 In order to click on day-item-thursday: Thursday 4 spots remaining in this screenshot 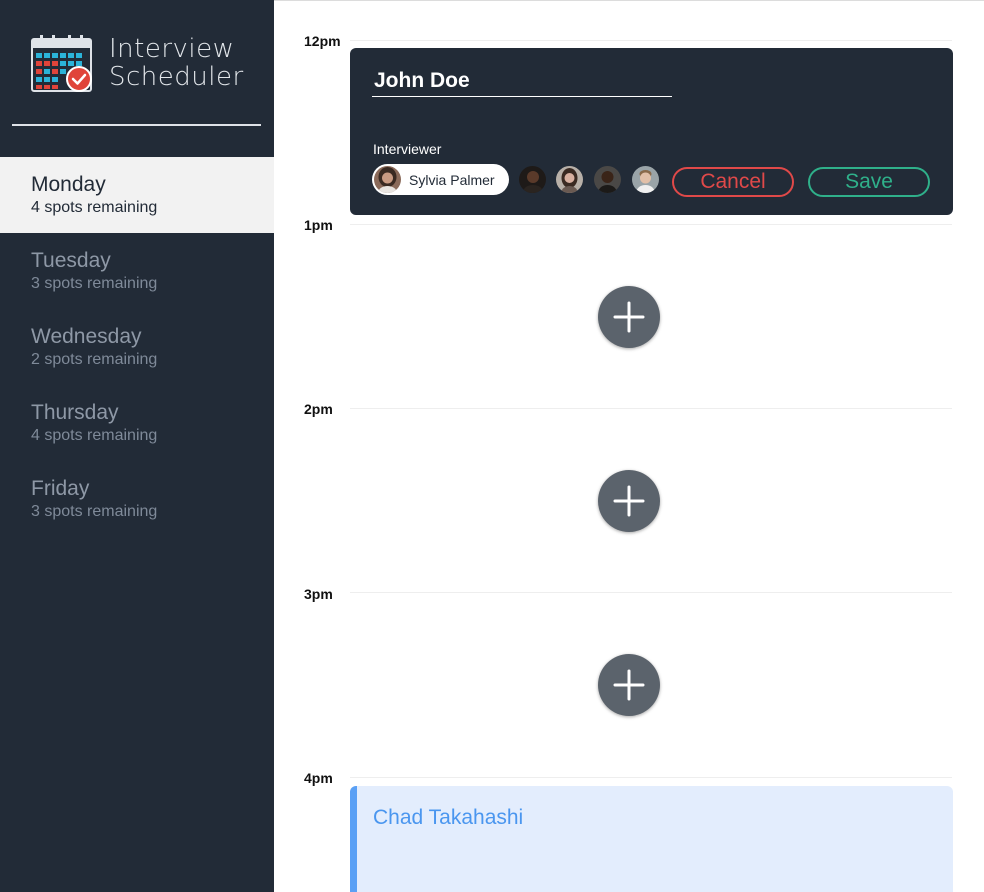, I will do `click(137, 423)`.